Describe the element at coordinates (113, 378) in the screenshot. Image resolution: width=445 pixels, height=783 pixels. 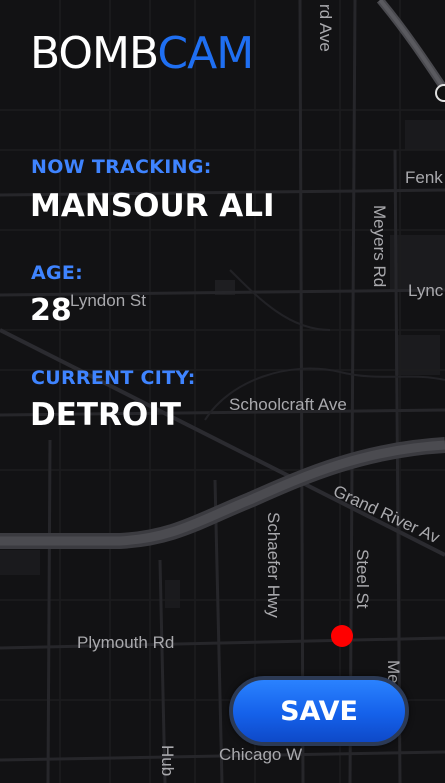
I see `current-city-label: CURRENT CITY:` at that location.